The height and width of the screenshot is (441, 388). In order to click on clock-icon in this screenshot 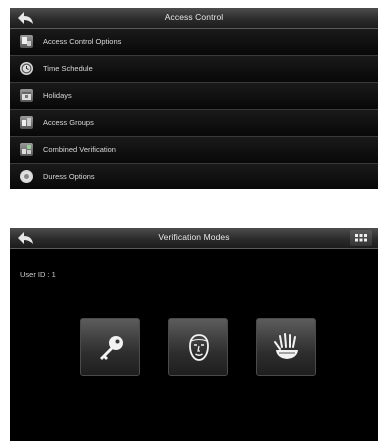, I will do `click(26, 68)`.